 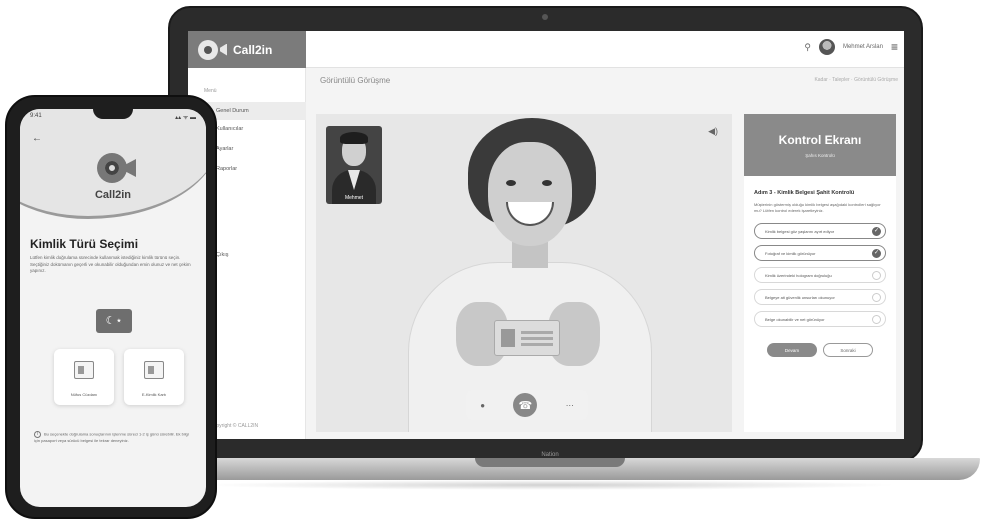 I want to click on phone-app-name: Call2in, so click(x=113, y=195).